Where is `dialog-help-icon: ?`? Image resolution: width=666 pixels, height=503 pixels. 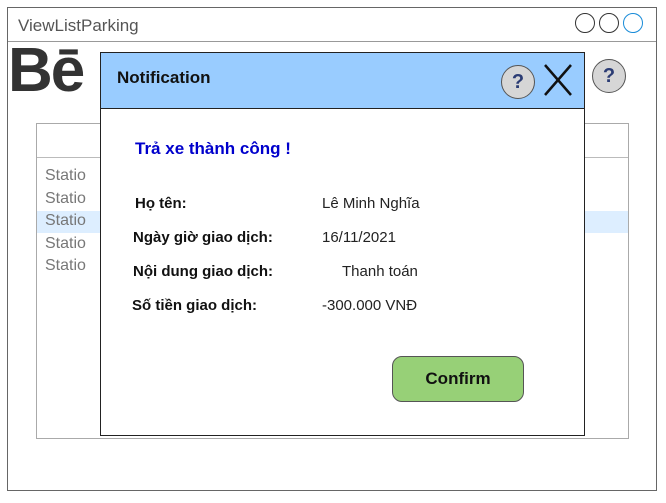 dialog-help-icon: ? is located at coordinates (518, 82).